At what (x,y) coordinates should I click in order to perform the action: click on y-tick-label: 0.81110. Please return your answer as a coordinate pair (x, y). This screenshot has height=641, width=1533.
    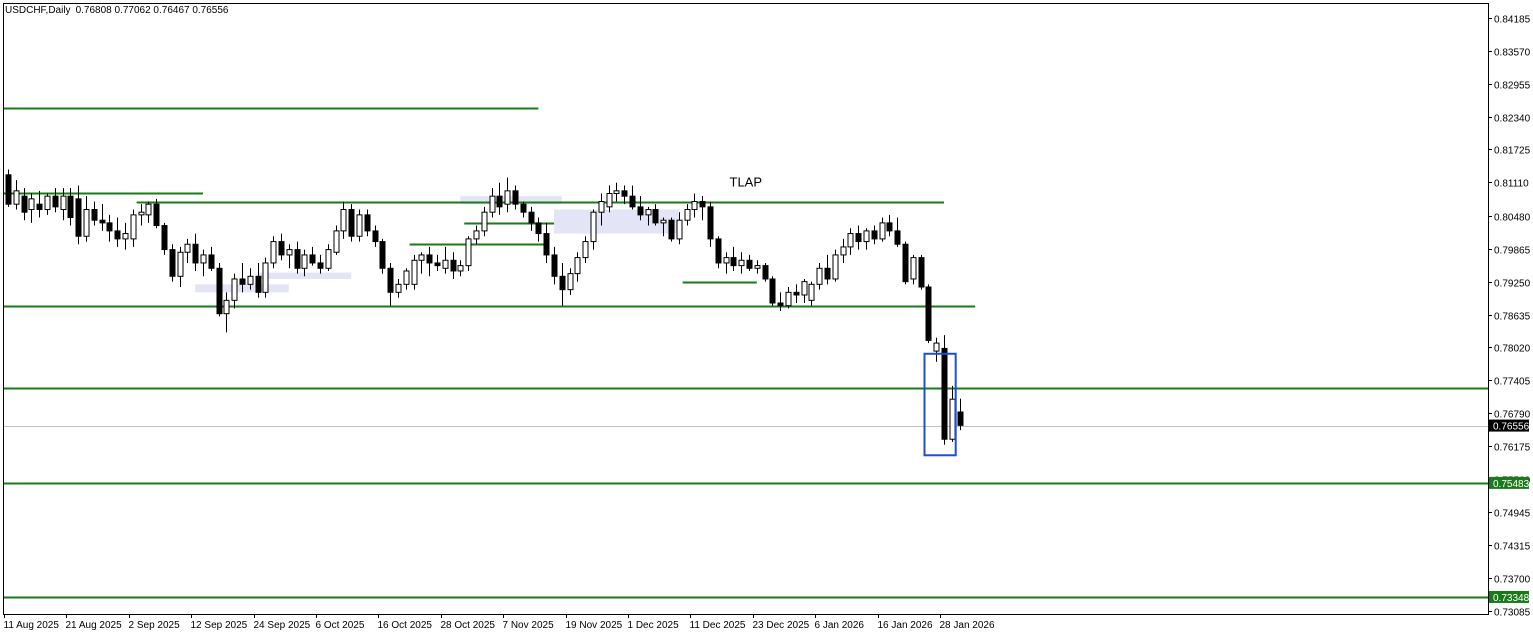
    Looking at the image, I should click on (1511, 184).